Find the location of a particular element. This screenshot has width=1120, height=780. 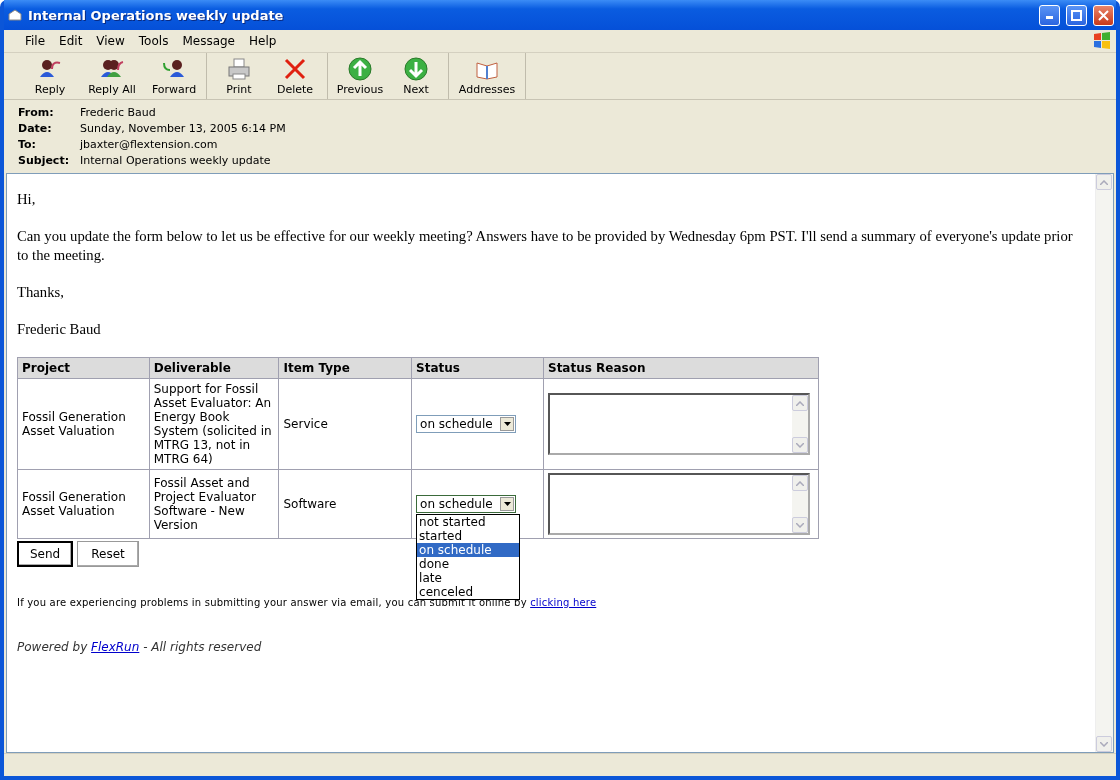

toolbar-button: Addresses is located at coordinates (487, 76).